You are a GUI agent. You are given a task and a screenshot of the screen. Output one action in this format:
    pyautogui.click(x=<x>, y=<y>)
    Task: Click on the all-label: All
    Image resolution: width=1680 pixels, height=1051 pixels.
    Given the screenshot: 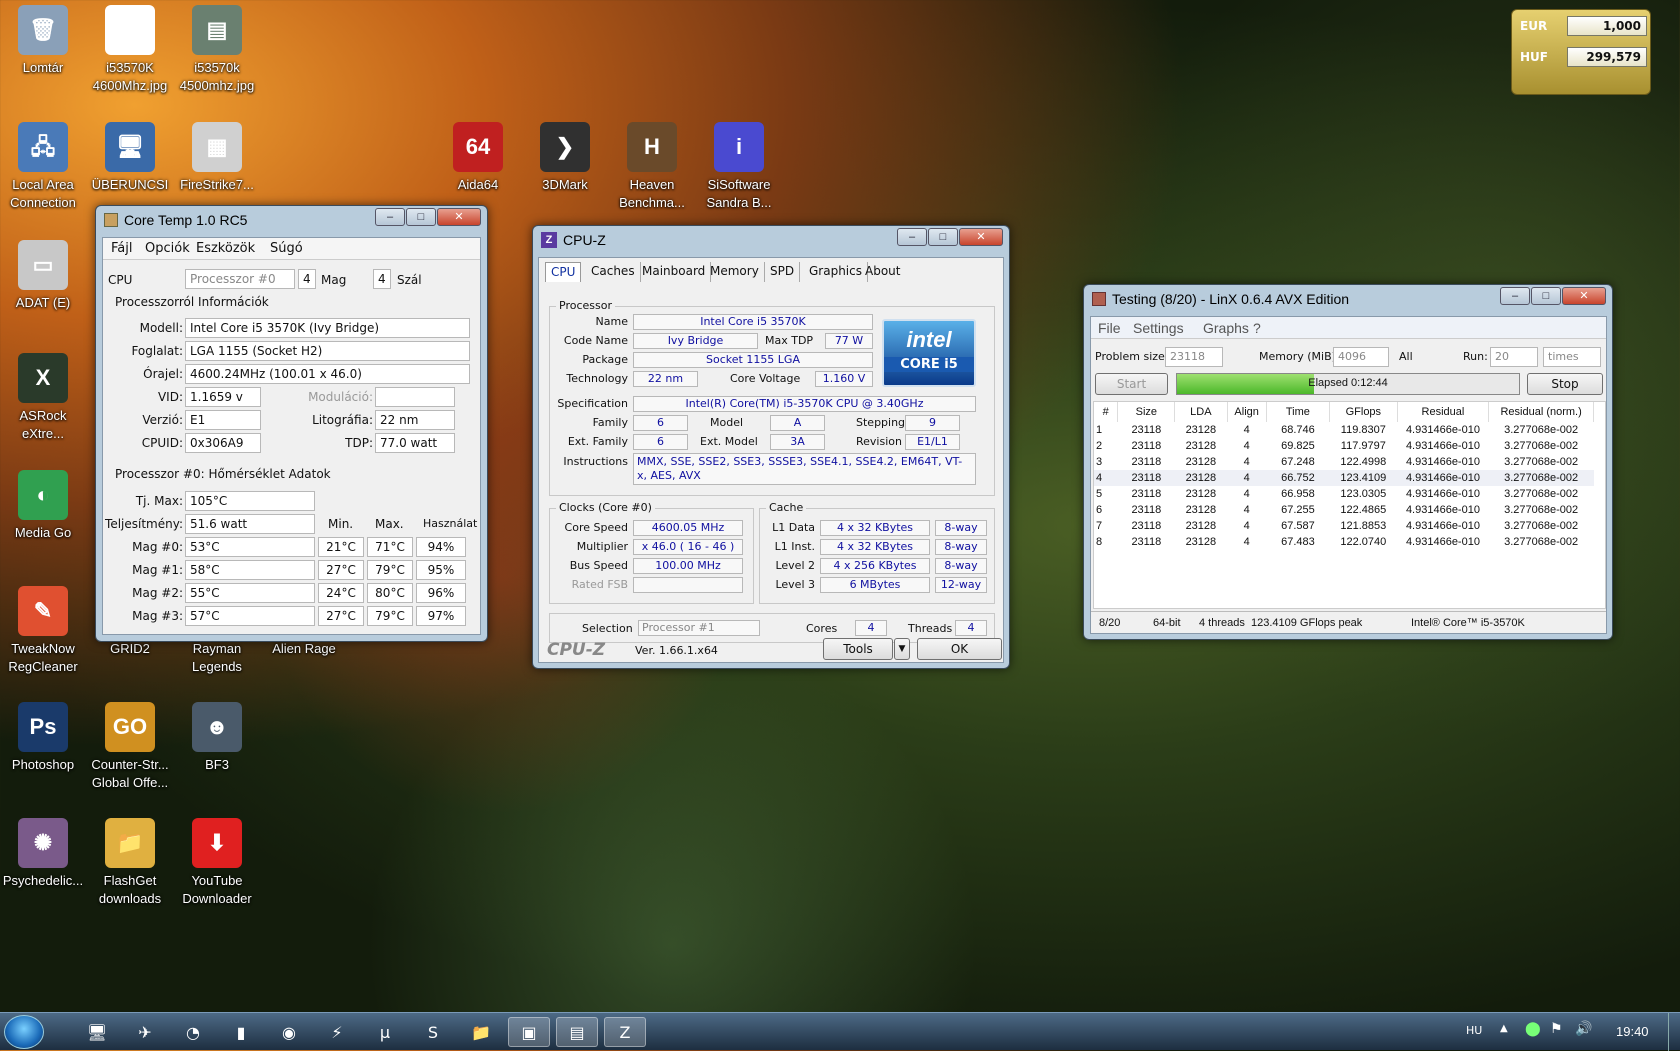 What is the action you would take?
    pyautogui.click(x=1406, y=356)
    